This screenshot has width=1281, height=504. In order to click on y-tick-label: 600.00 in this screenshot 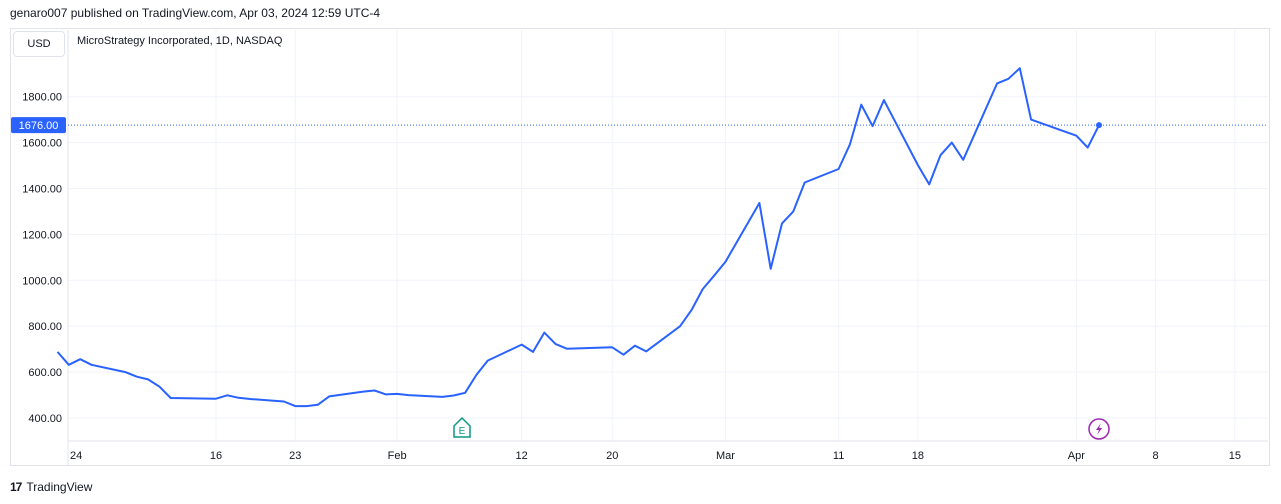, I will do `click(45, 373)`.